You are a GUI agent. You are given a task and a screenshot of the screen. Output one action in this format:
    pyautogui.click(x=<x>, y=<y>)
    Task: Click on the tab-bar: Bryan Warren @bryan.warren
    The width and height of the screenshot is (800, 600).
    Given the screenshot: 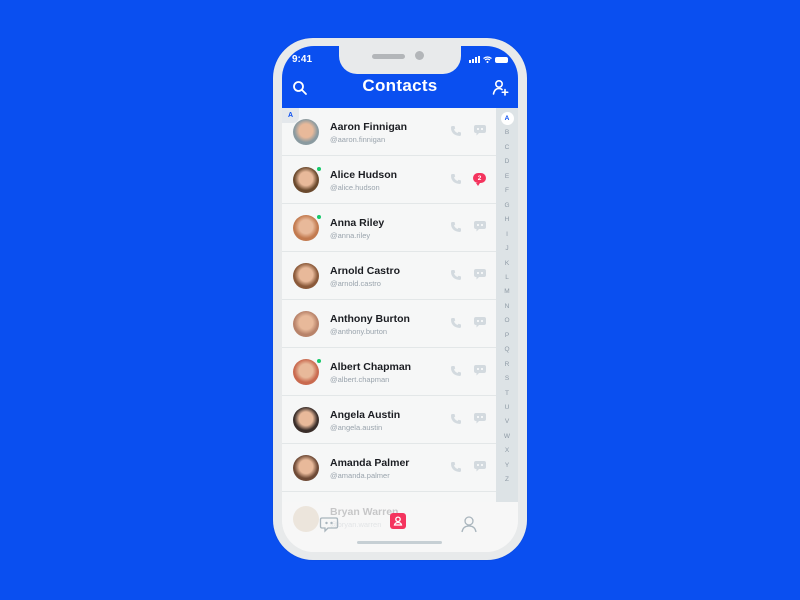 What is the action you would take?
    pyautogui.click(x=400, y=527)
    